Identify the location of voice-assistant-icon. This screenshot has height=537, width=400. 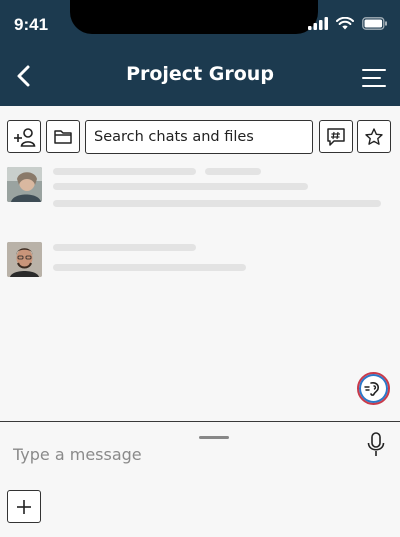
(371, 388).